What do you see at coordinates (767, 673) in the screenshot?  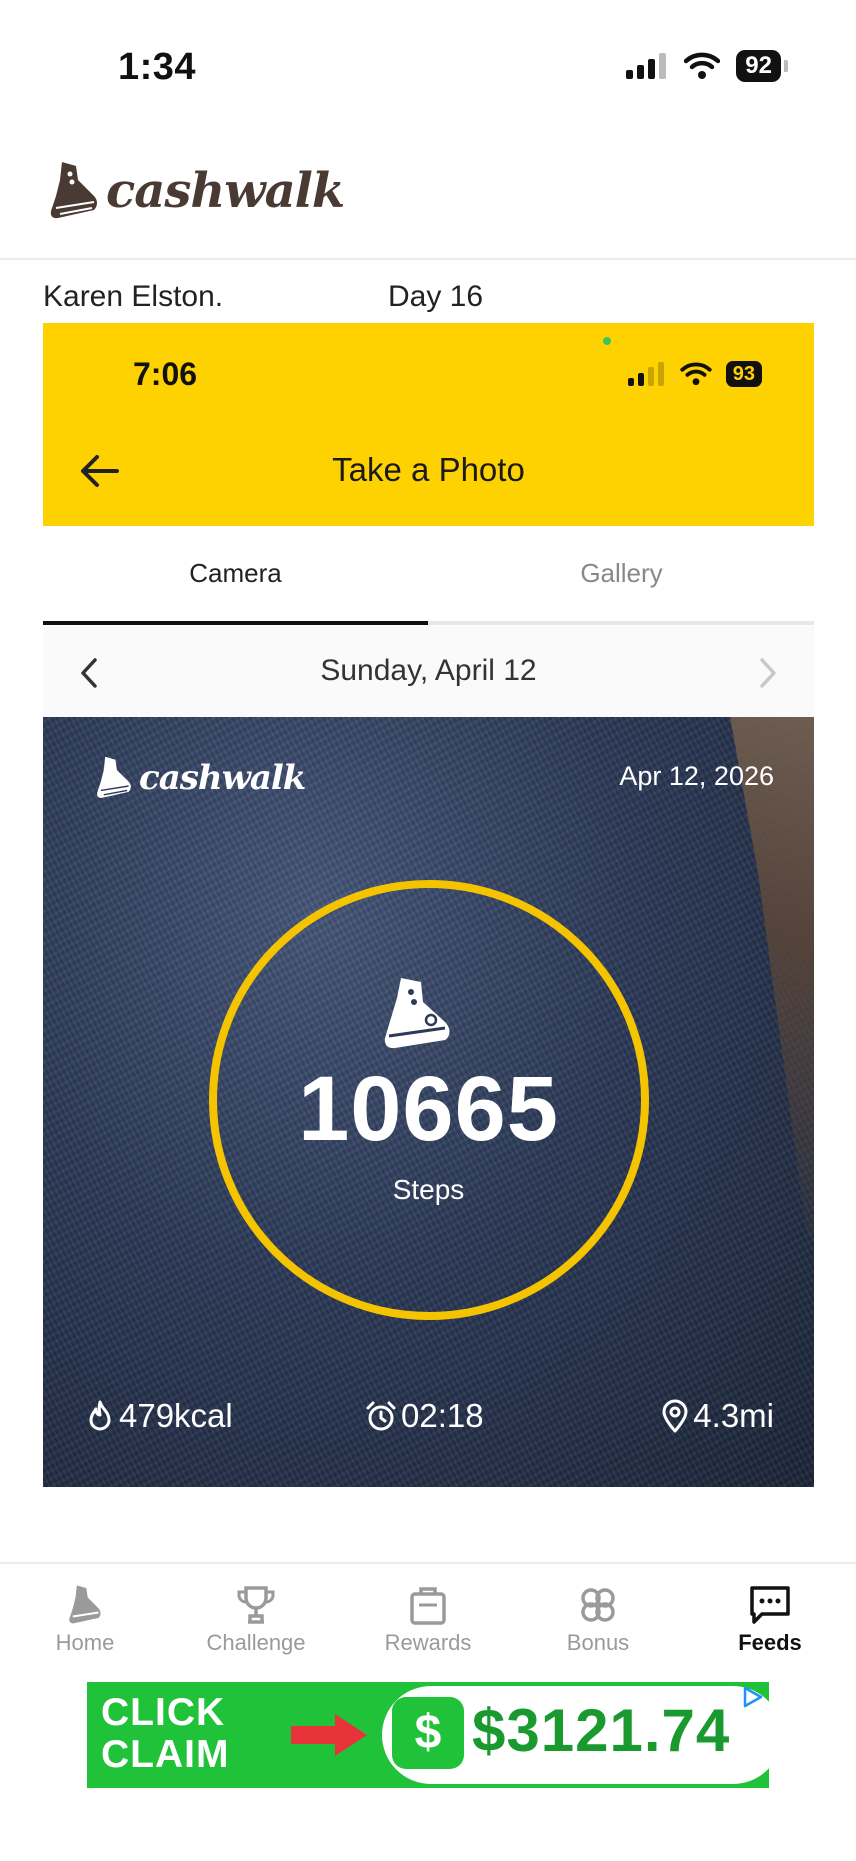 I see `chevron-right-icon` at bounding box center [767, 673].